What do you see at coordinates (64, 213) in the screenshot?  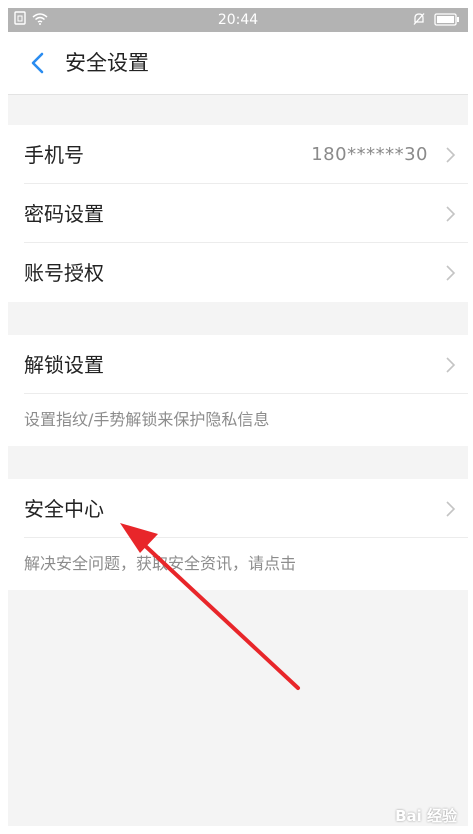 I see `password-settings-label: 密码设置` at bounding box center [64, 213].